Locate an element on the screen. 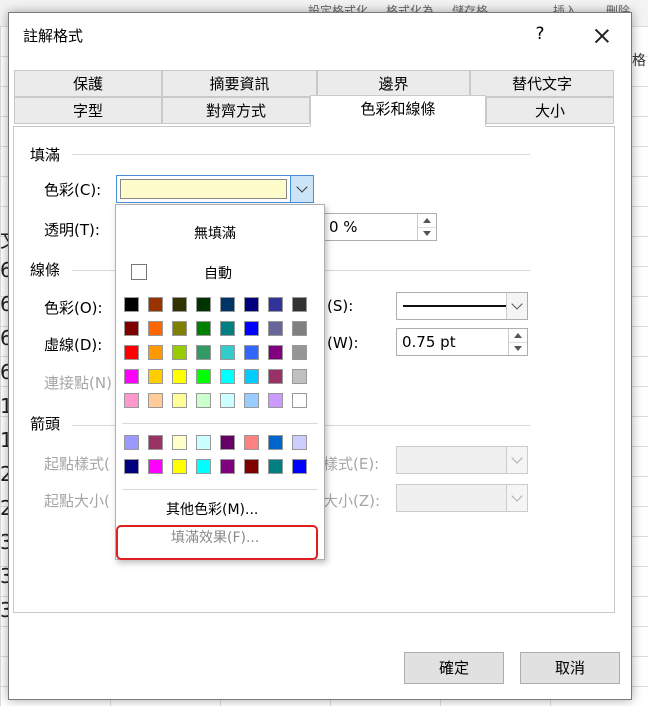 This screenshot has width=648, height=706. arrows-section-title: 箭頭 is located at coordinates (45, 424).